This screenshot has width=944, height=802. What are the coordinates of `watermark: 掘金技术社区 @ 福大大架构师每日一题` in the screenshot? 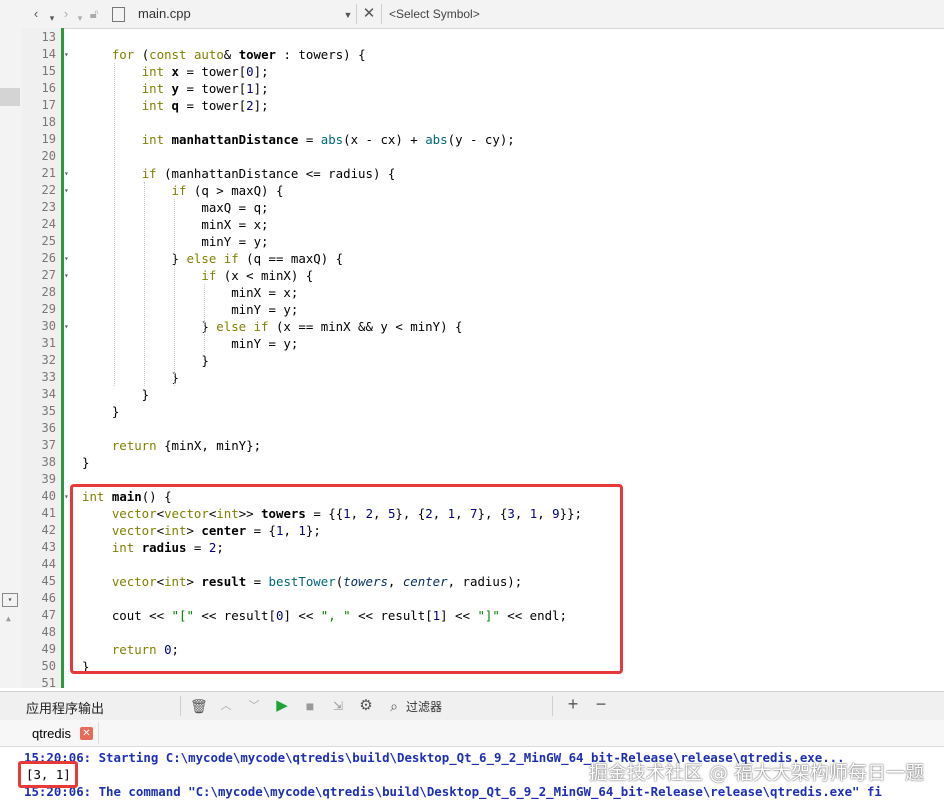 It's located at (756, 773).